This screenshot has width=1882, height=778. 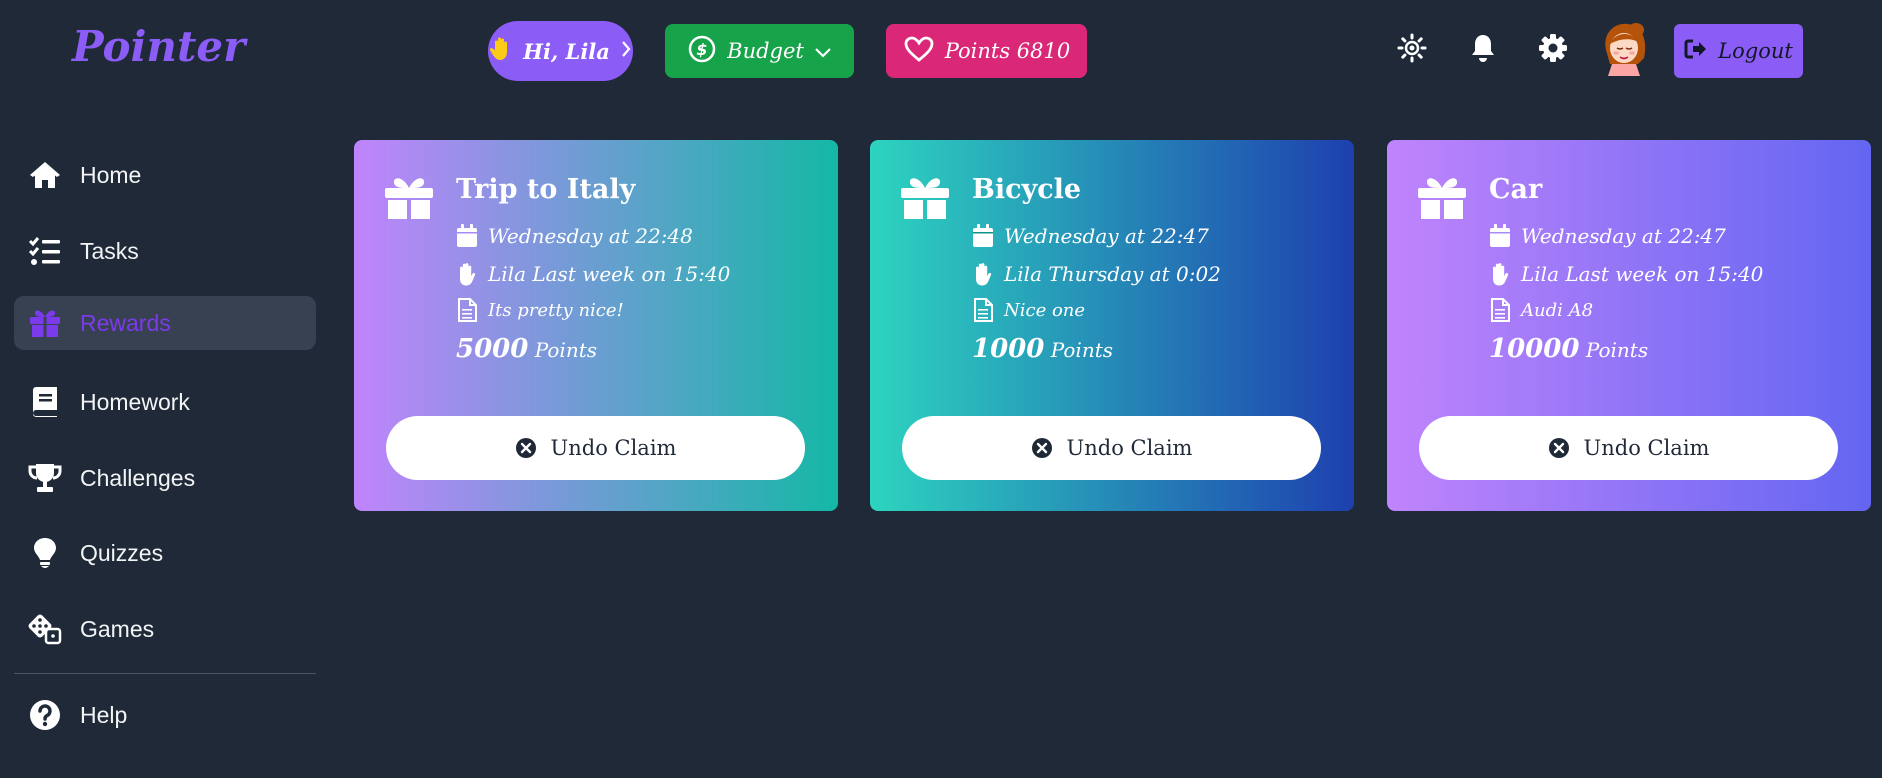 I want to click on sidebar-item-challenges: Challenges, so click(x=165, y=478).